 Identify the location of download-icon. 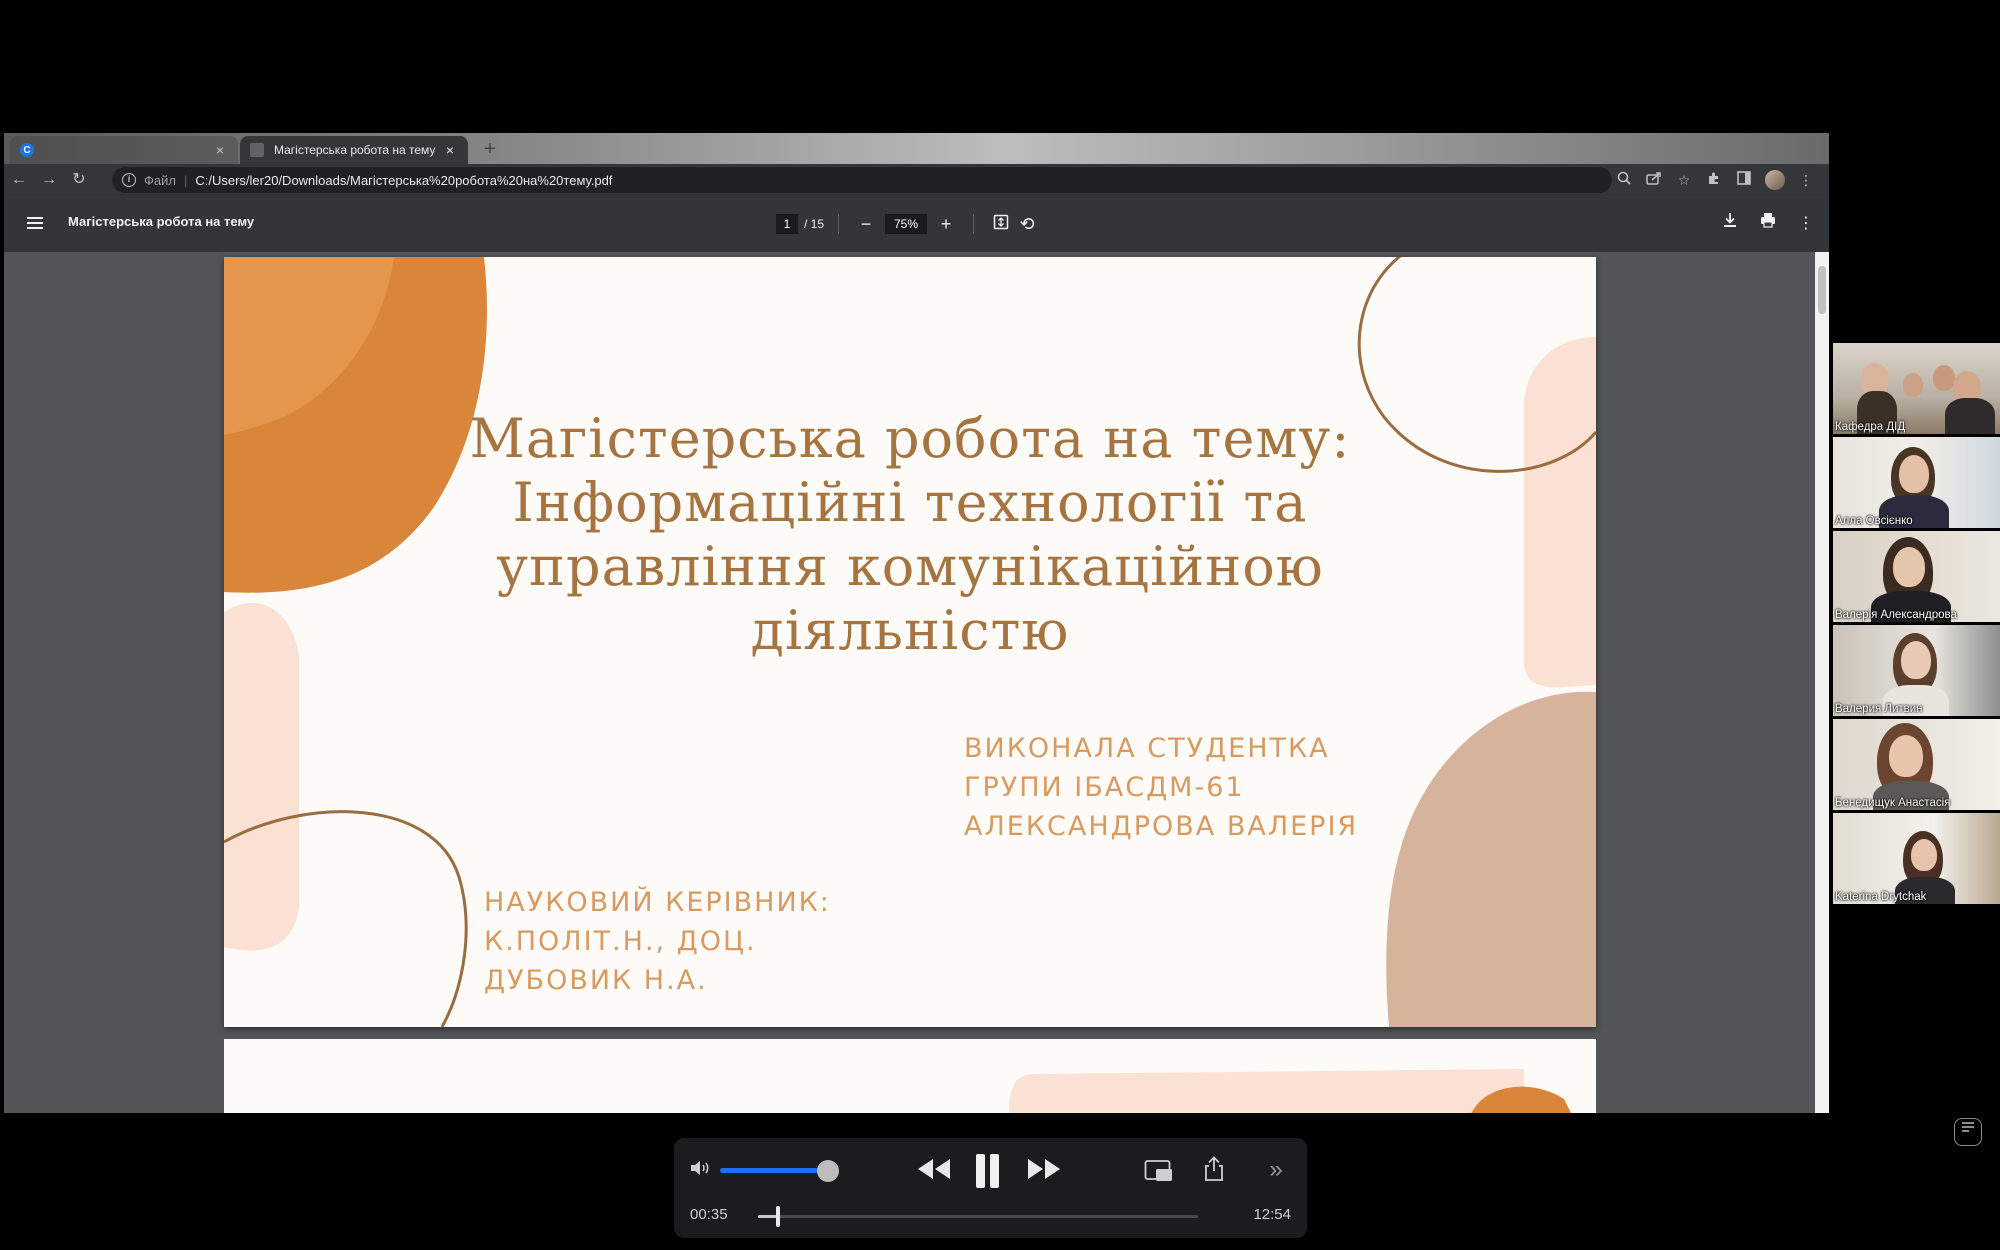
(1730, 224).